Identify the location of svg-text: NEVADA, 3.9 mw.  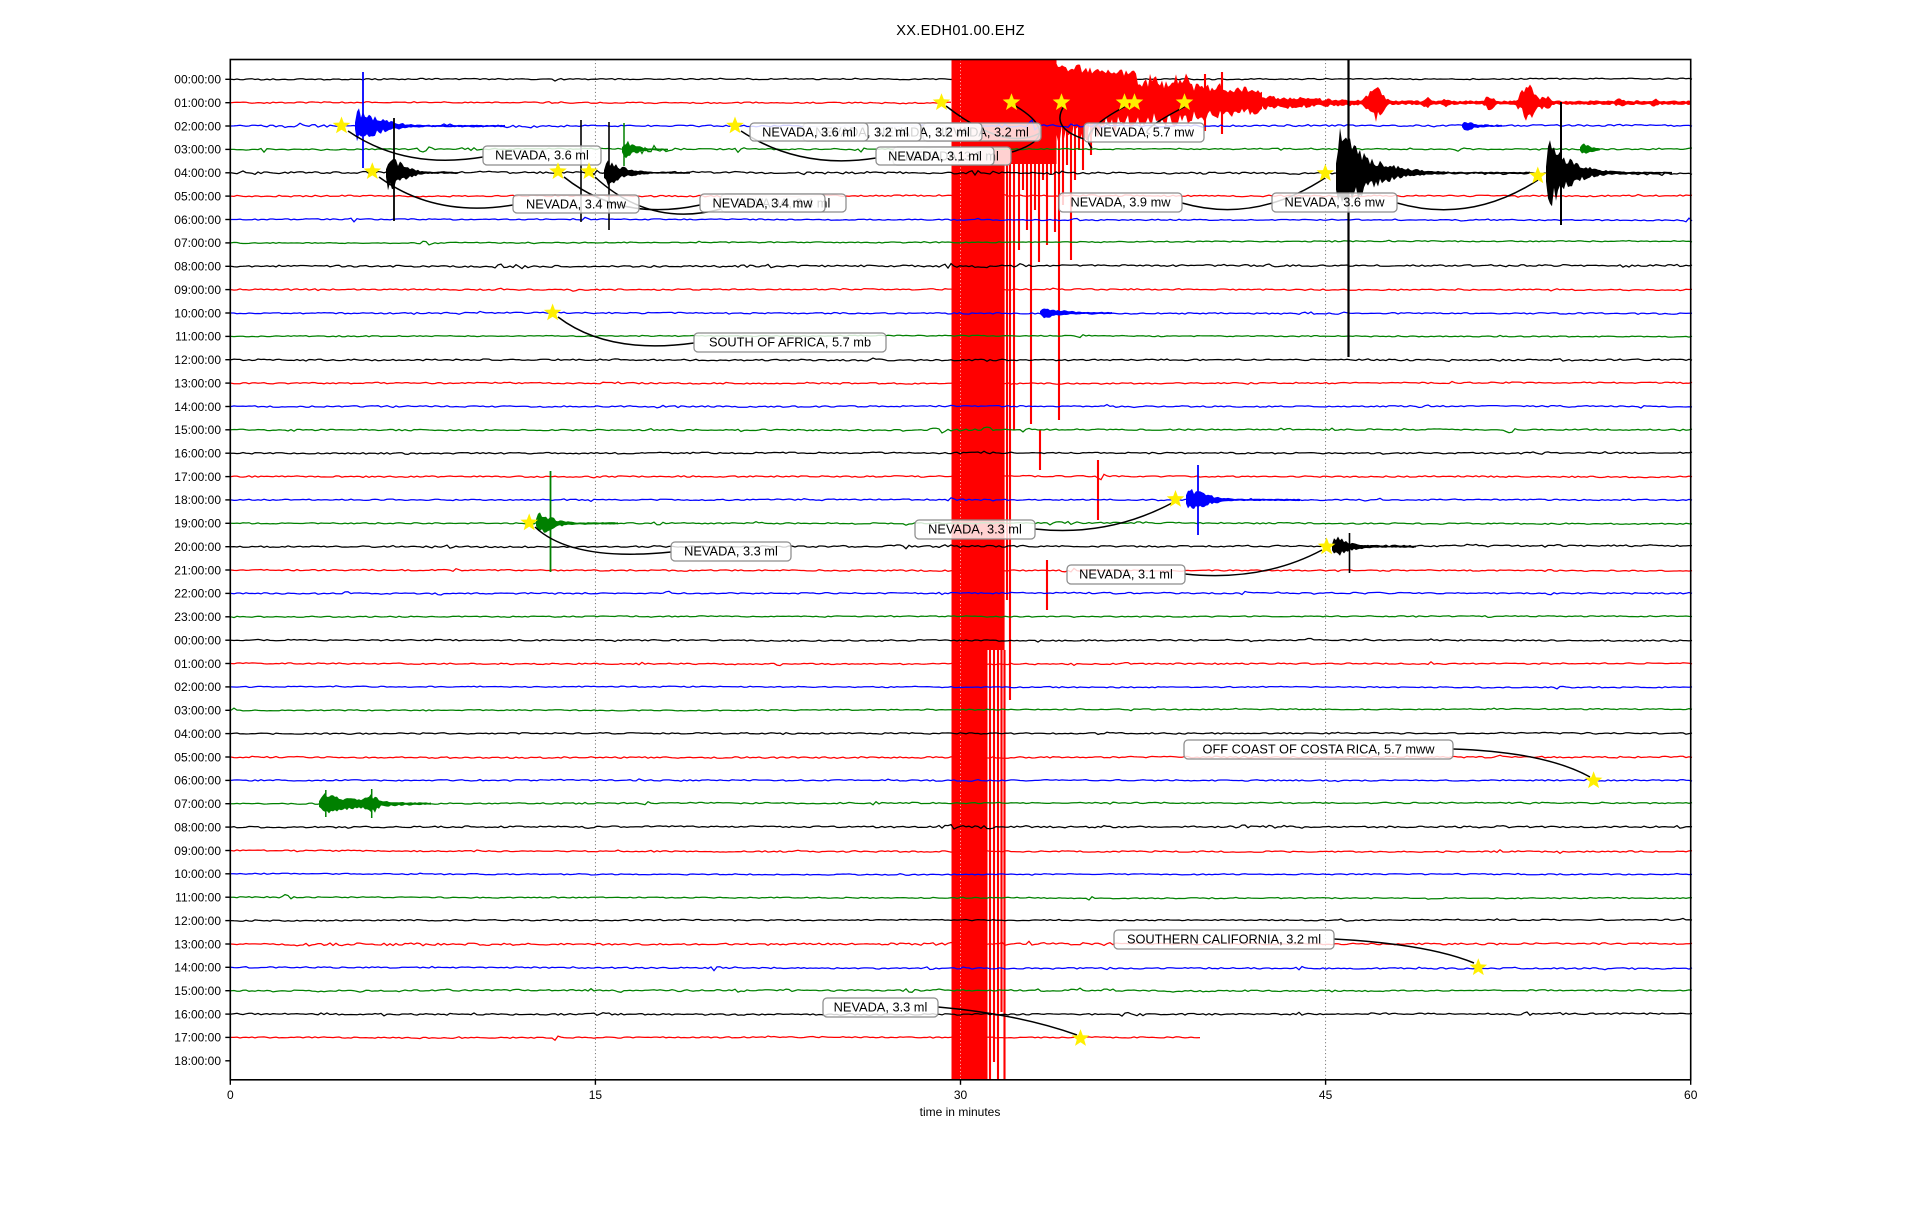
(1120, 202).